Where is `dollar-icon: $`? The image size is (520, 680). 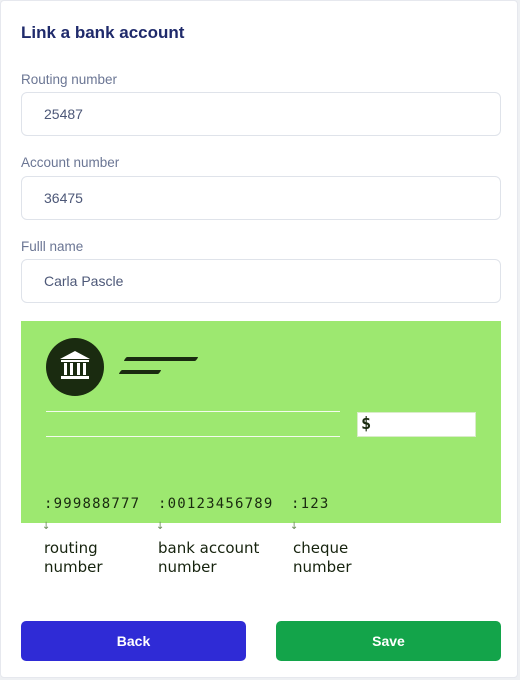
dollar-icon: $ is located at coordinates (366, 424).